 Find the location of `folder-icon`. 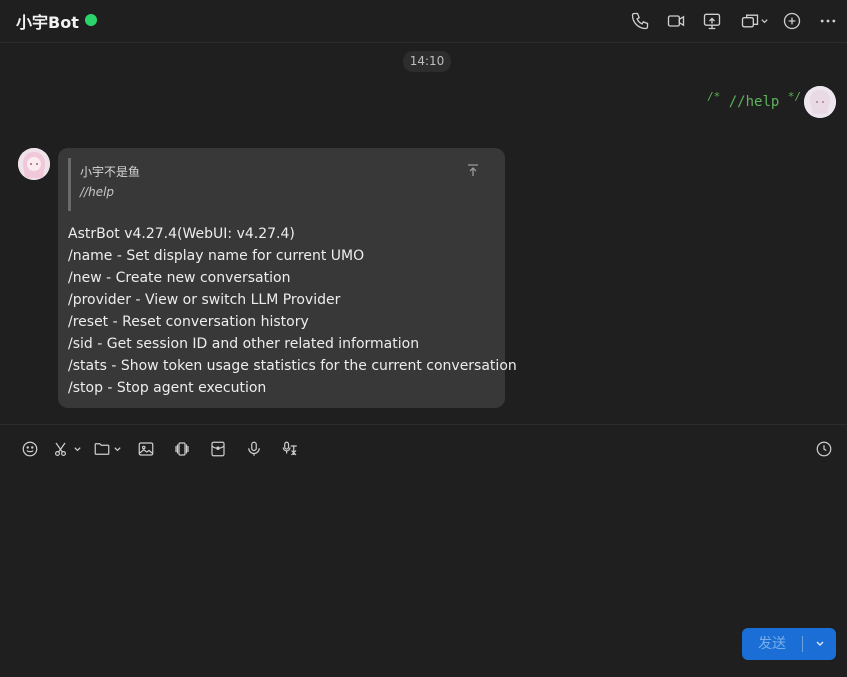

folder-icon is located at coordinates (107, 449).